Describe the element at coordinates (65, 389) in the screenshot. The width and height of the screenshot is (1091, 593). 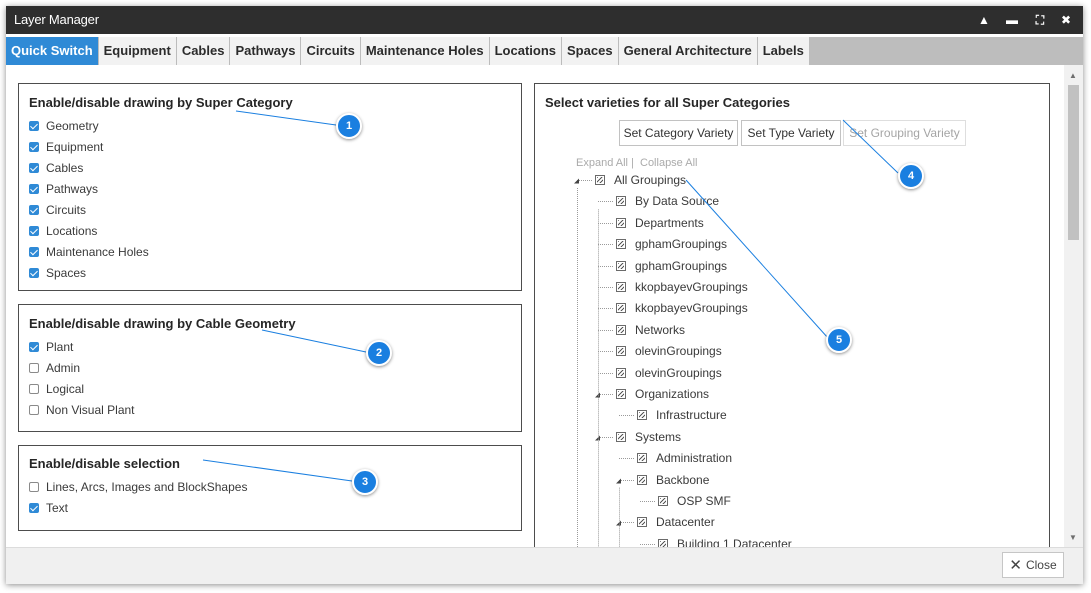
I see `checkbox-label: Logical` at that location.